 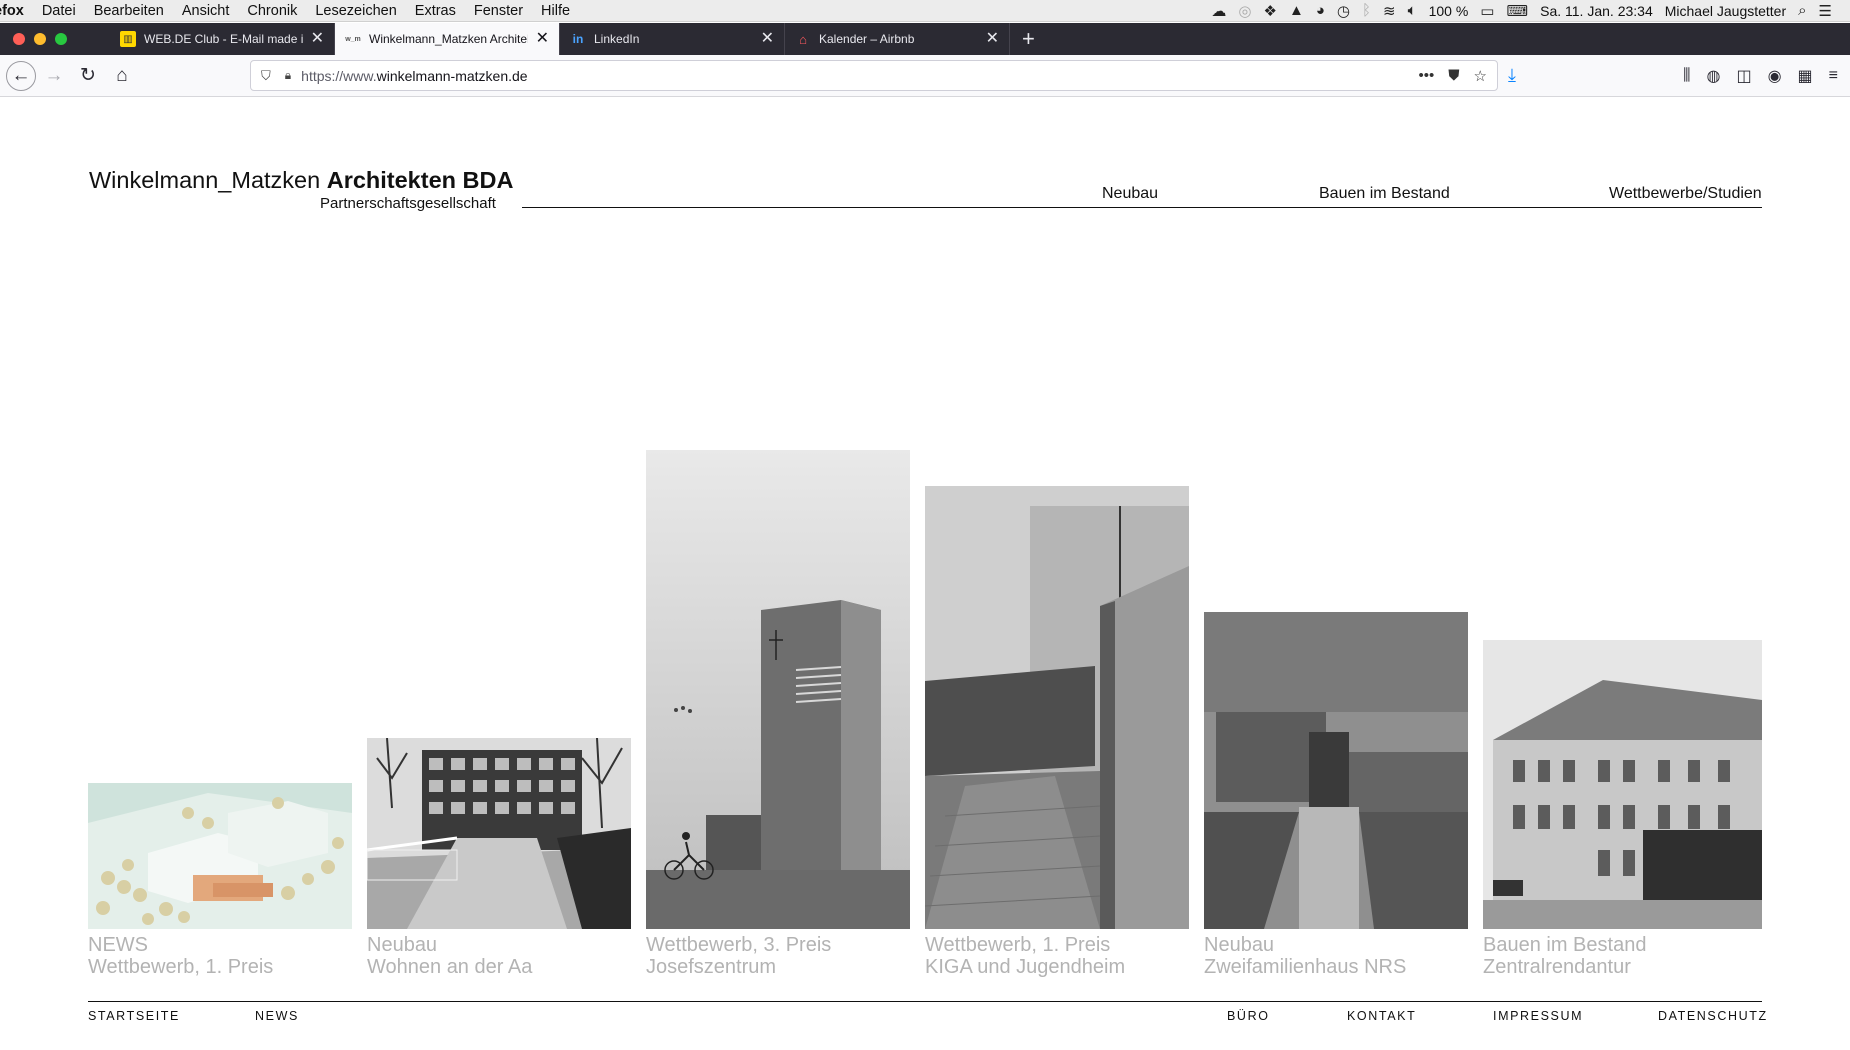 What do you see at coordinates (1725, 11) in the screenshot?
I see `menubar-user: Michael Jaugstetter` at bounding box center [1725, 11].